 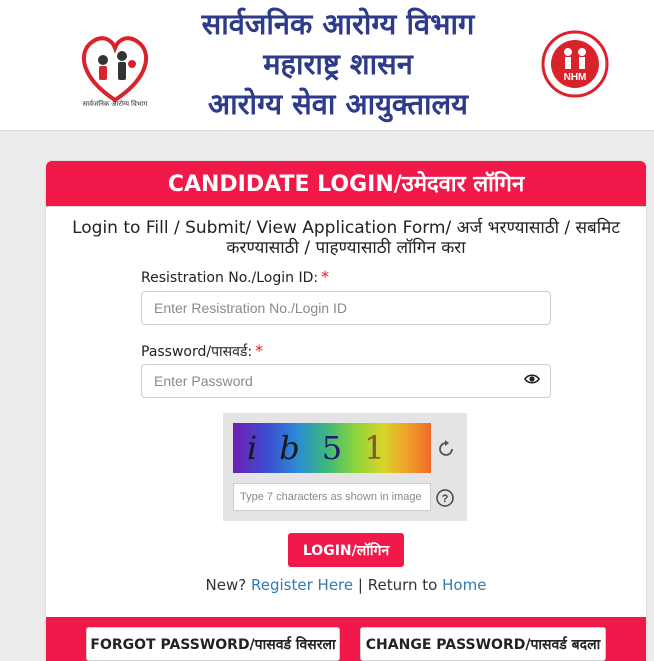 I want to click on forgot-password-button: FORGOT PASSWORD/पासवर्ड विसरला, so click(x=213, y=644).